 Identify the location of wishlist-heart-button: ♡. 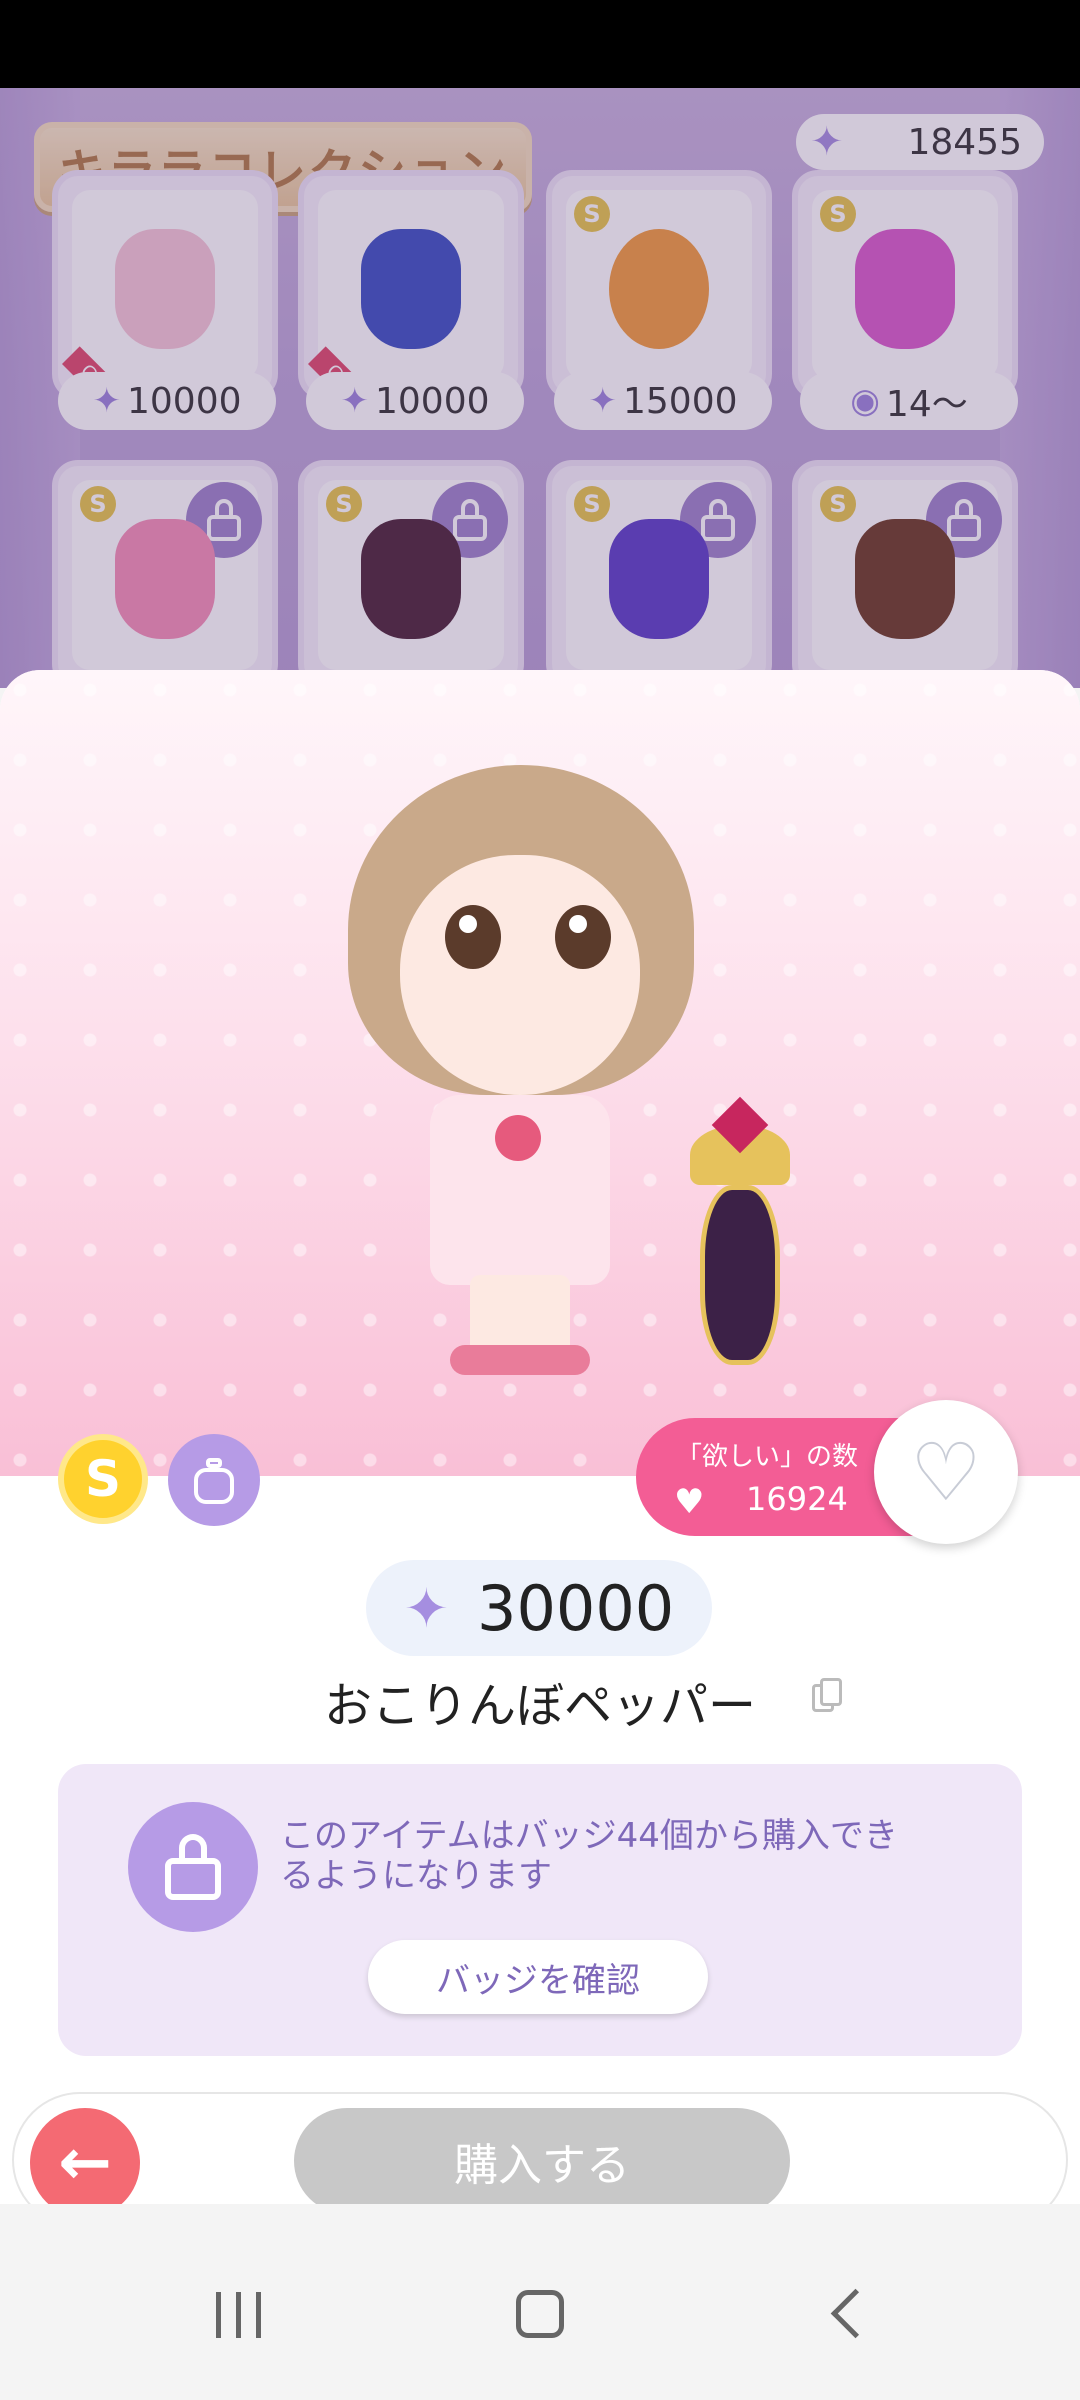
(946, 1472).